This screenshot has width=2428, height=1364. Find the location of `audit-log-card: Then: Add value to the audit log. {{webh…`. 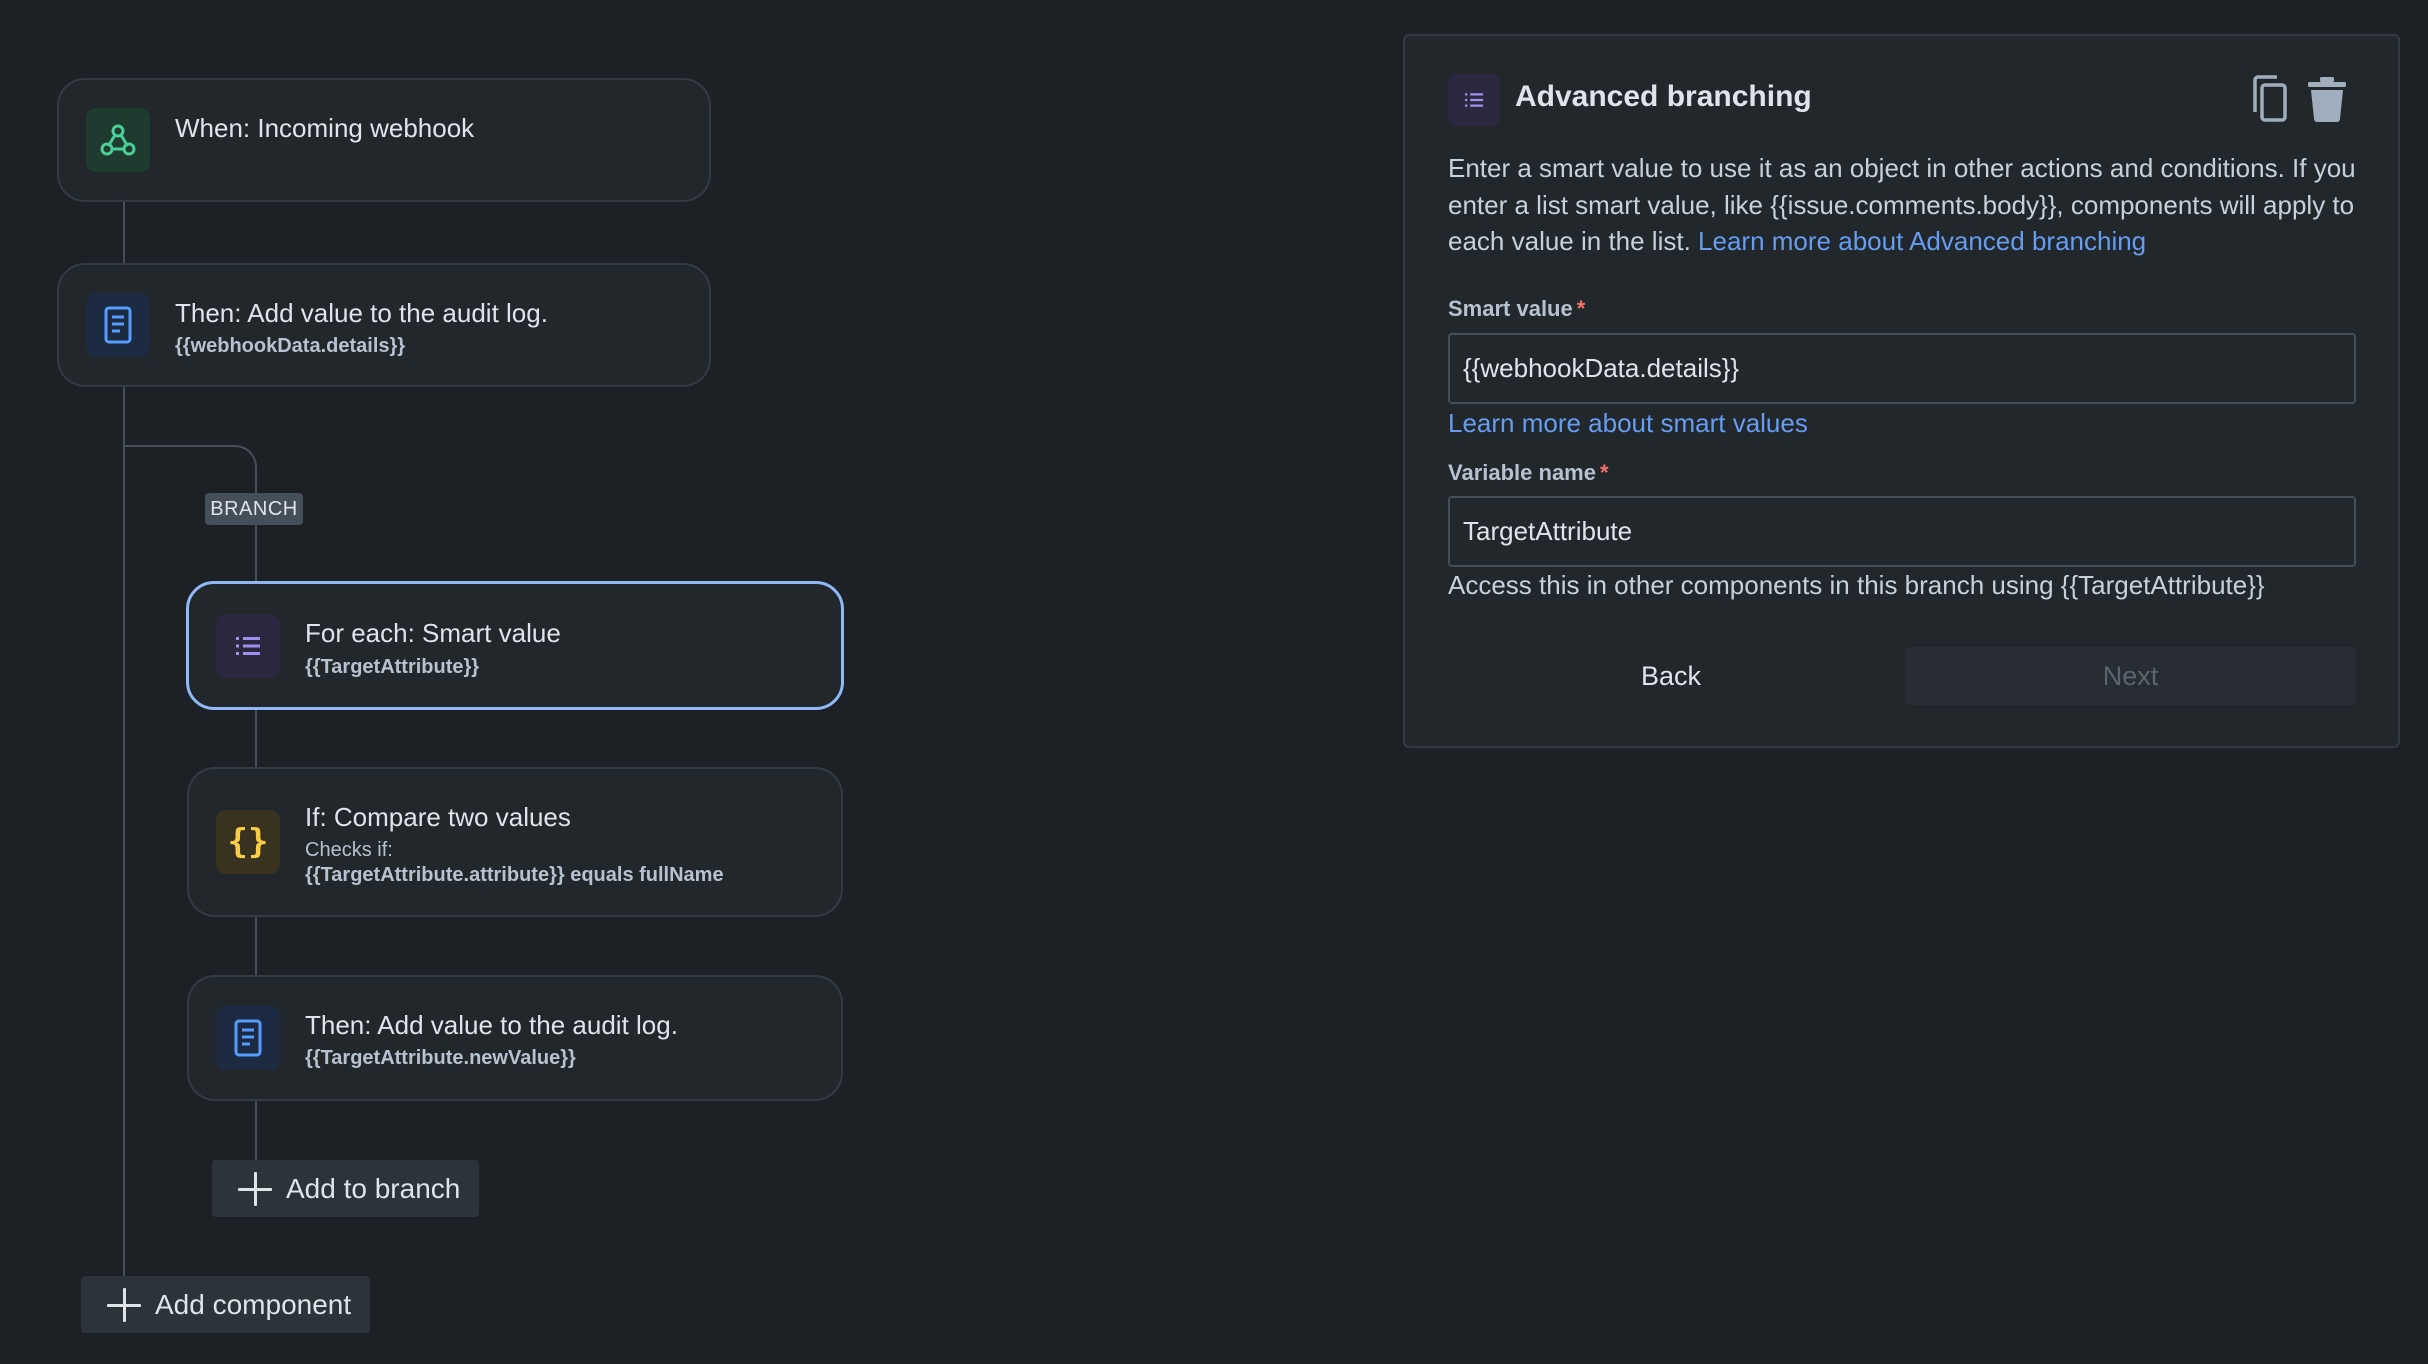

audit-log-card: Then: Add value to the audit log. {{webh… is located at coordinates (384, 325).